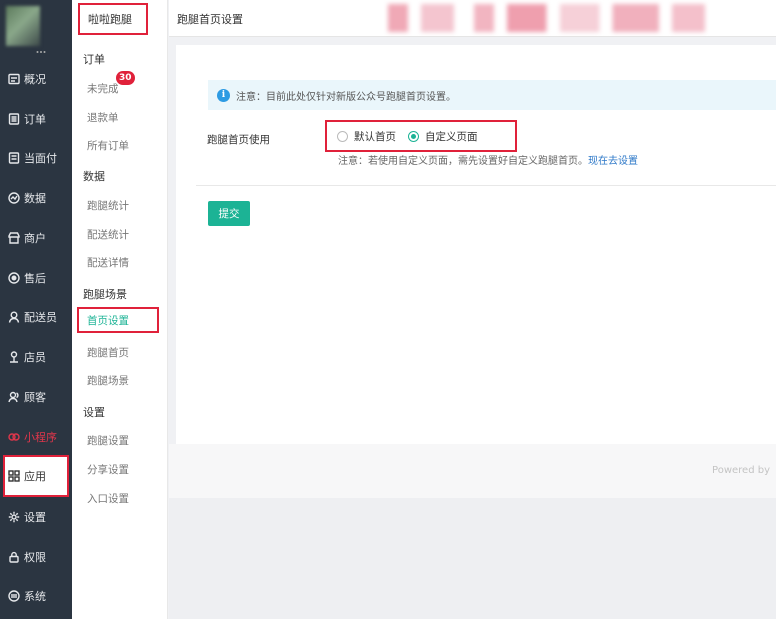  I want to click on submenu-title: 啦啦跑腿, so click(113, 19).